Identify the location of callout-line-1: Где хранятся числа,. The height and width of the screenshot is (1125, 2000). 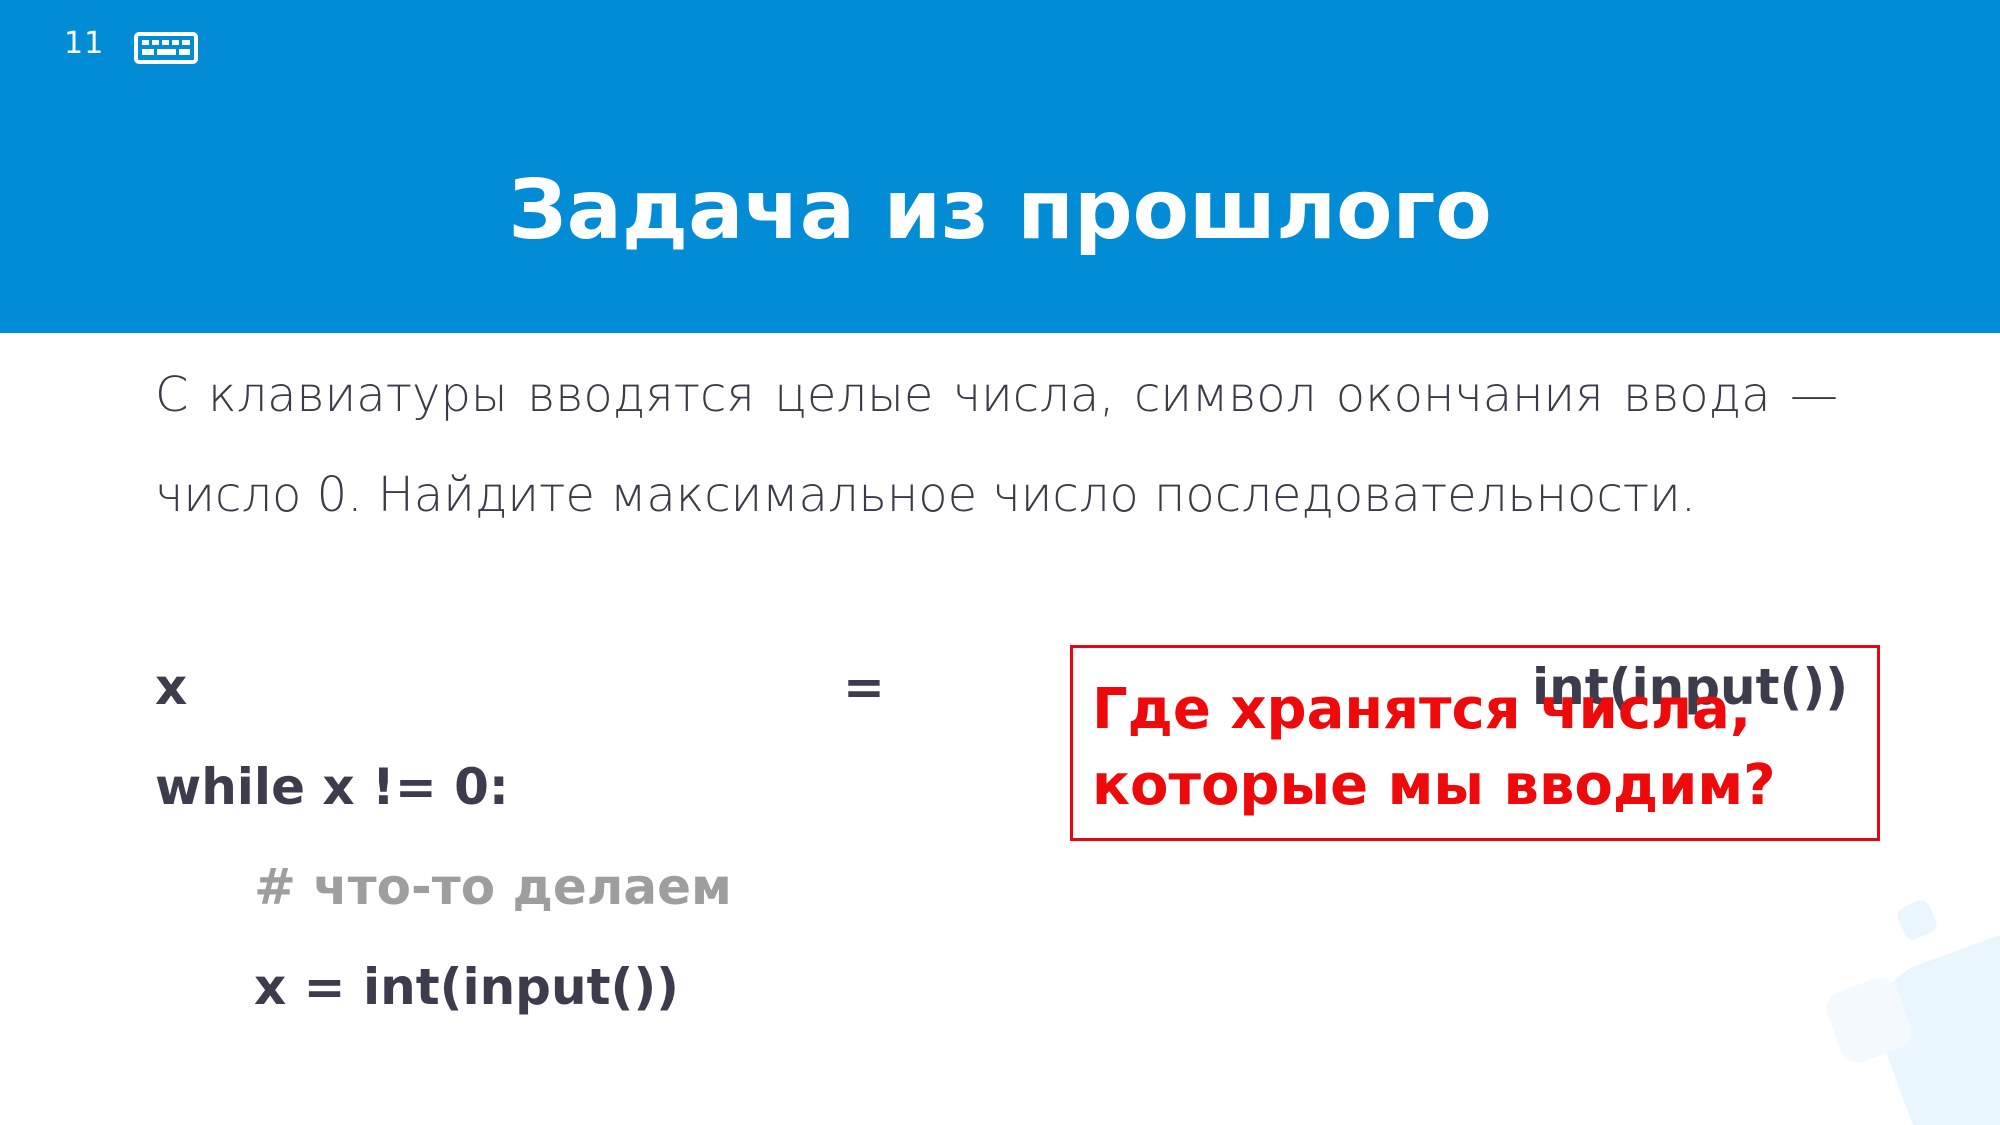
(1422, 709).